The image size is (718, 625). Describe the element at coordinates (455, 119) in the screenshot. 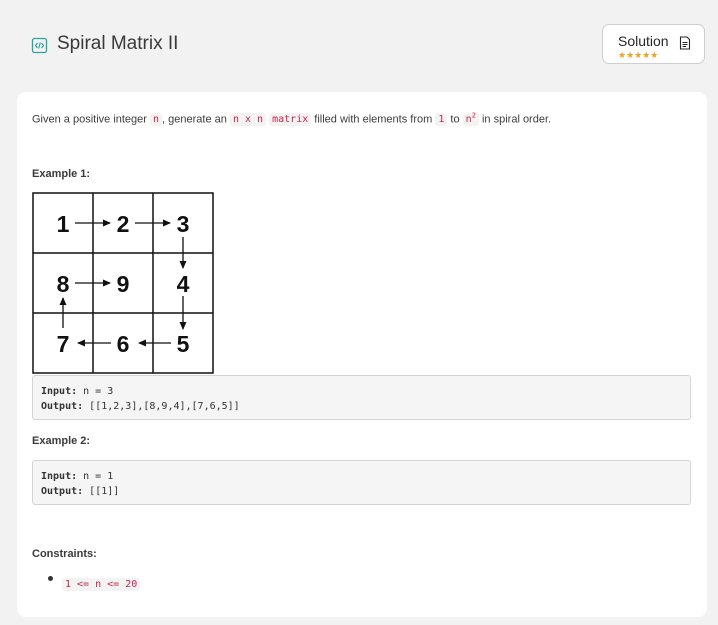

I see `desc-text: to` at that location.